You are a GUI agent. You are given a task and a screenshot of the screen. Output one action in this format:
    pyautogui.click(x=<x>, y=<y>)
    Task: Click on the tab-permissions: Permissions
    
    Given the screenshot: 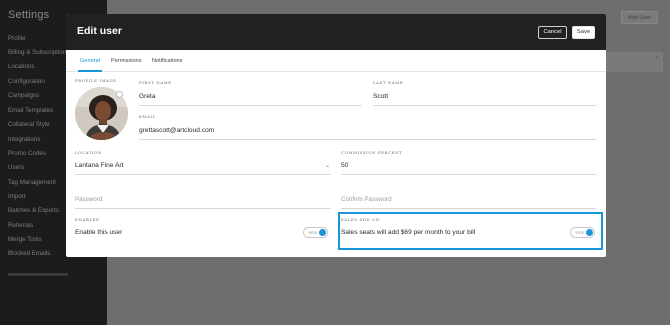 What is the action you would take?
    pyautogui.click(x=126, y=61)
    